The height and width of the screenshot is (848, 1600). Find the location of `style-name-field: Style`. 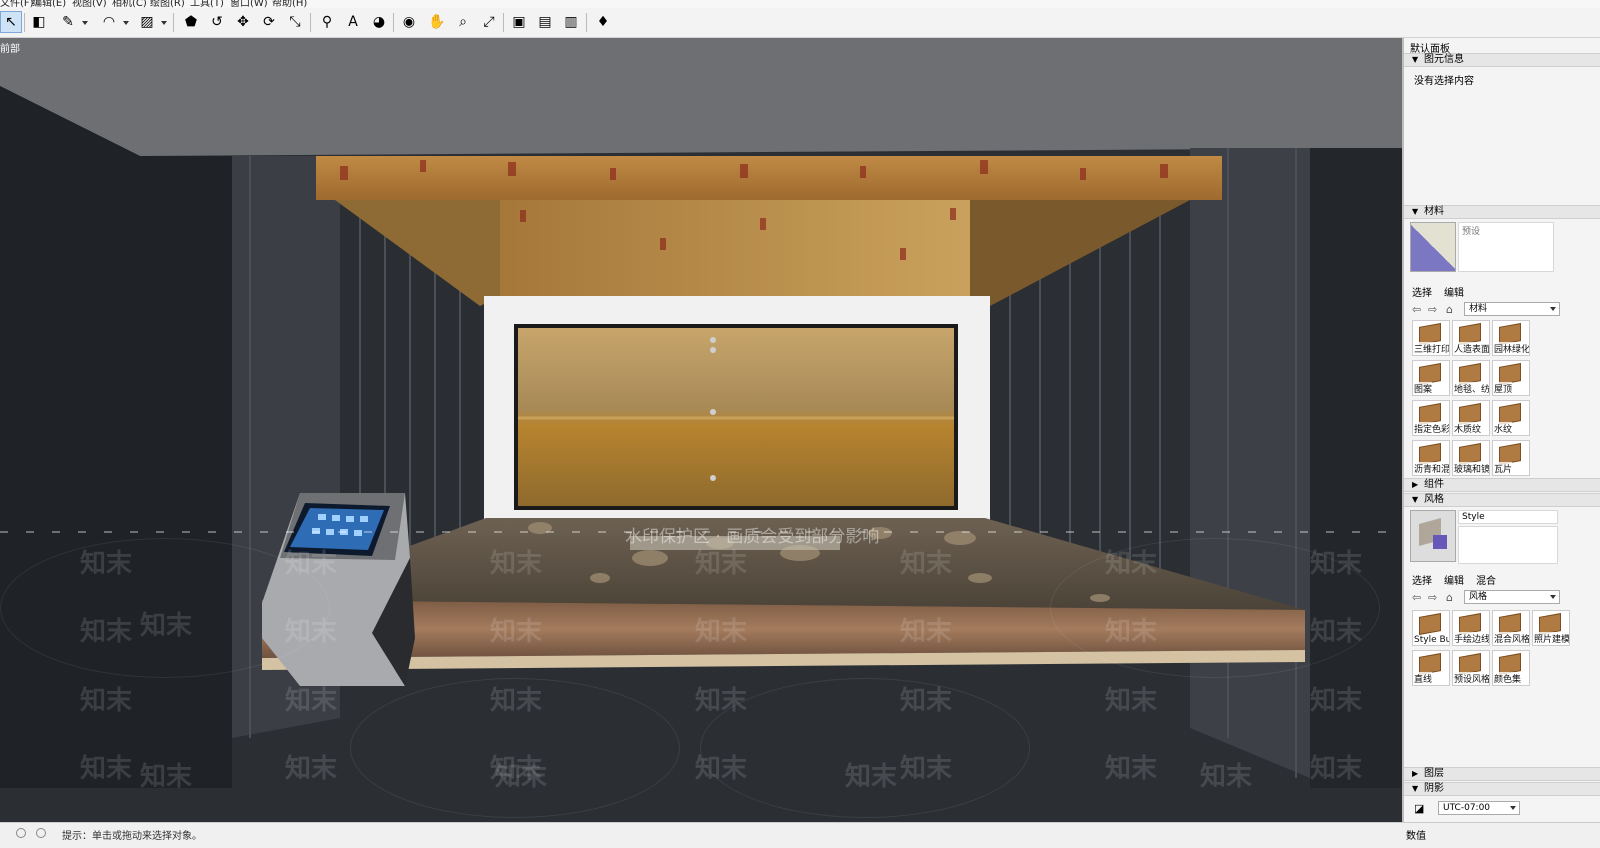

style-name-field: Style is located at coordinates (1508, 517).